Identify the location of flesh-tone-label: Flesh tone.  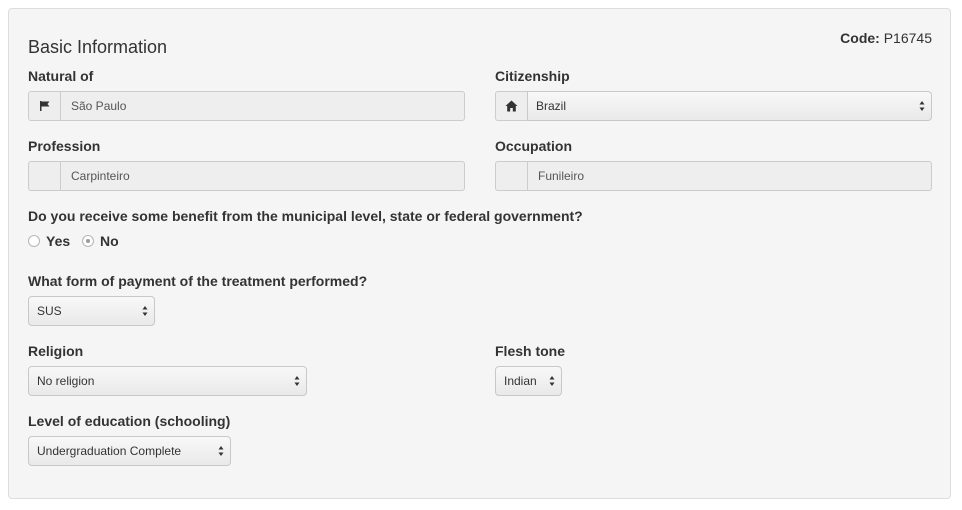
(530, 351).